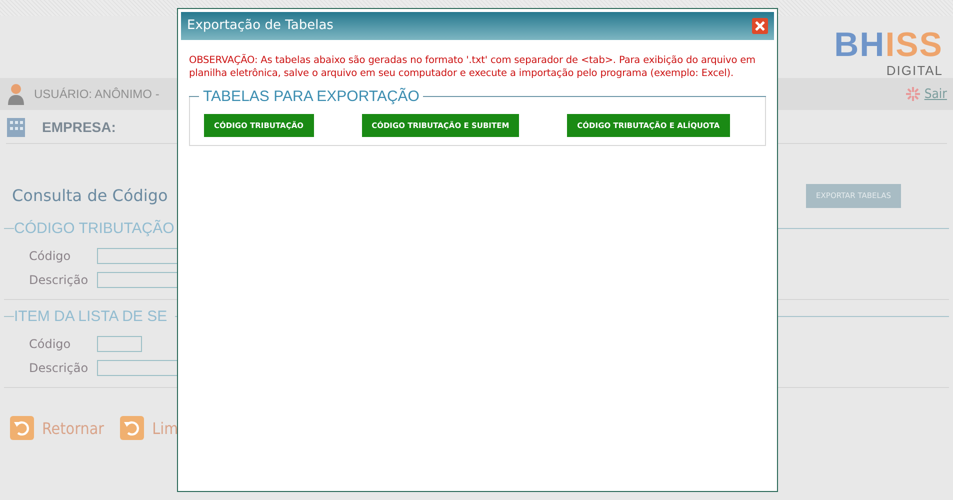 This screenshot has width=953, height=500. I want to click on logo-subtitle: DIGITAL, so click(914, 70).